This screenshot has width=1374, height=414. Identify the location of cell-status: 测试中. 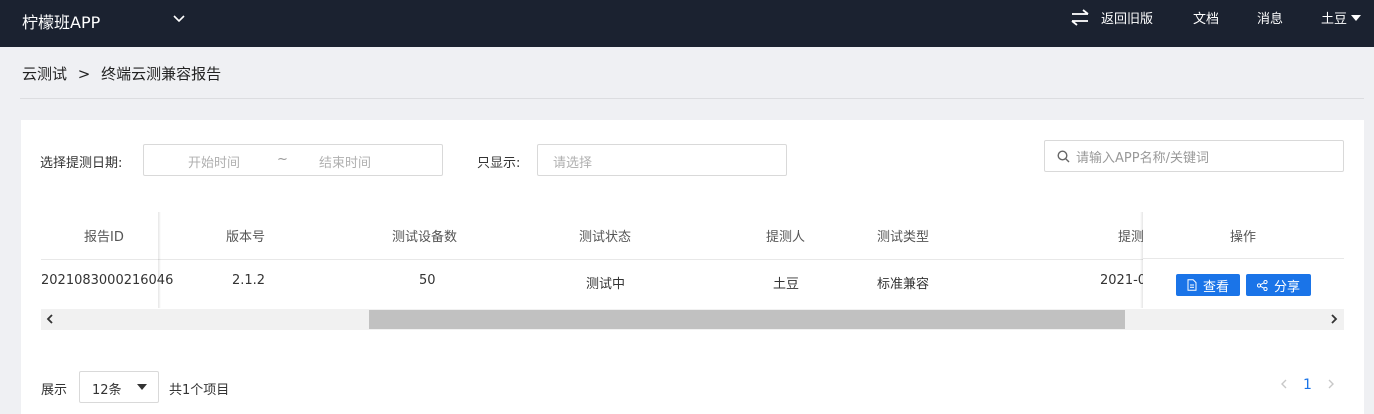
(606, 284).